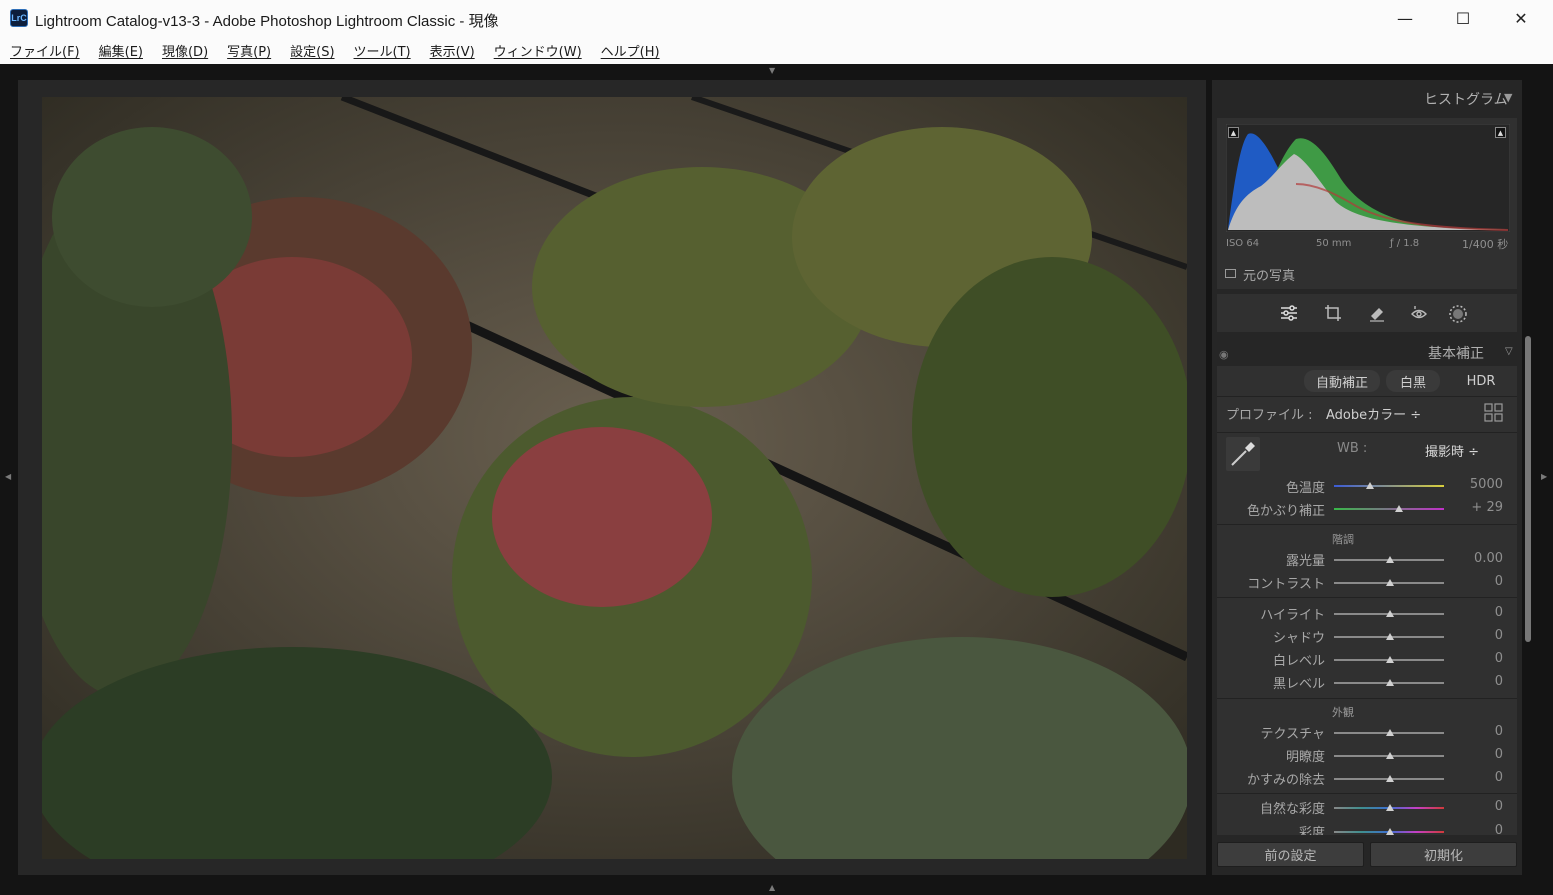 This screenshot has height=895, width=1553. Describe the element at coordinates (1390, 659) in the screenshot. I see `whites-slider-thumb` at that location.